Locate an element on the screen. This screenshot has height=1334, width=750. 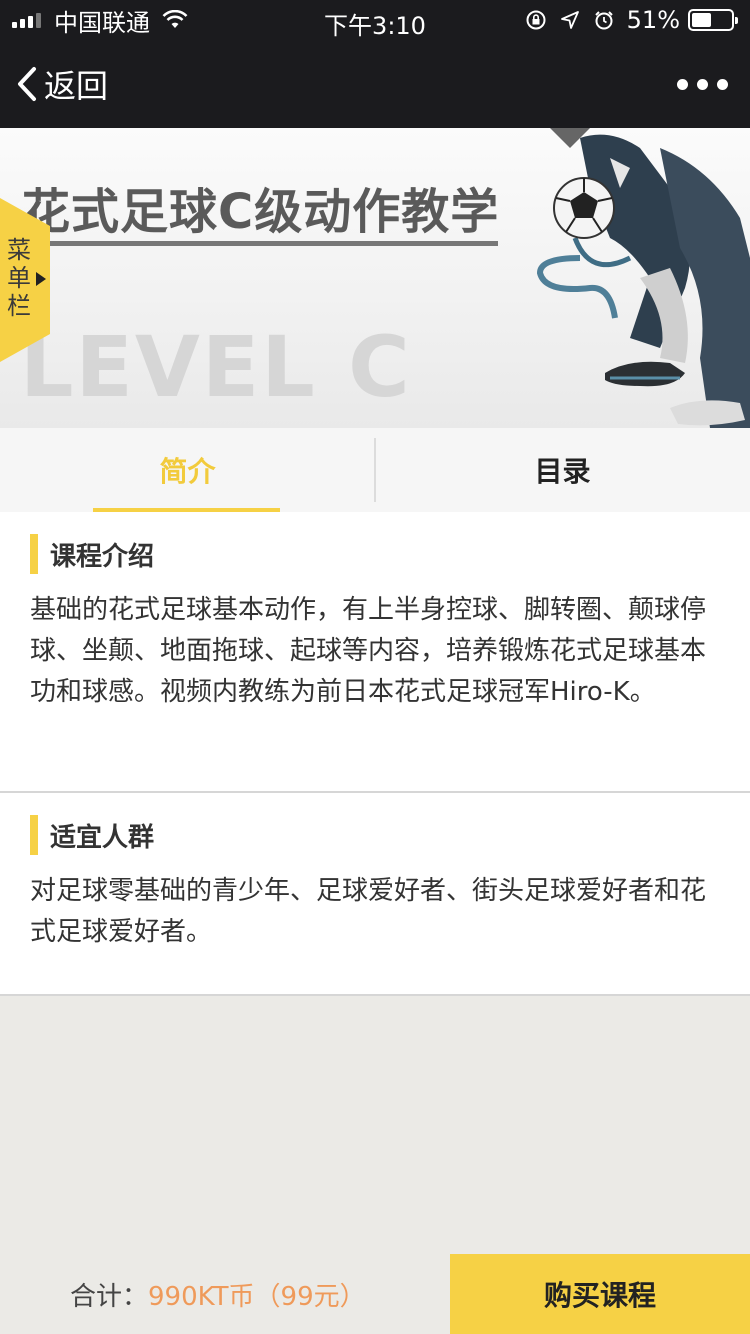
tab-catalog-label: 目录 is located at coordinates (562, 471).